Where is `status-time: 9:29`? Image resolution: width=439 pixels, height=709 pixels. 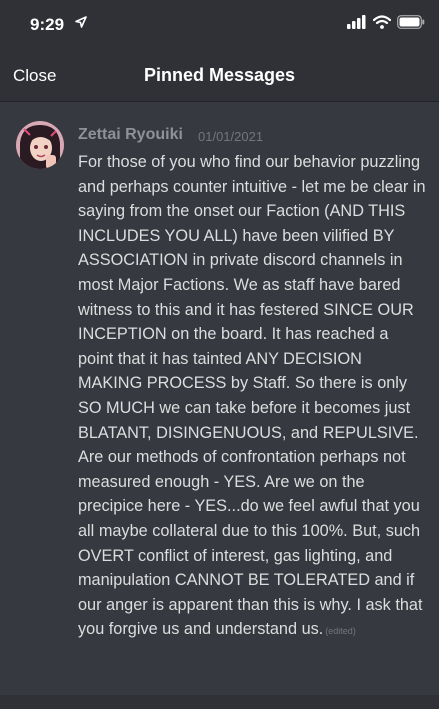
status-time: 9:29 is located at coordinates (47, 24).